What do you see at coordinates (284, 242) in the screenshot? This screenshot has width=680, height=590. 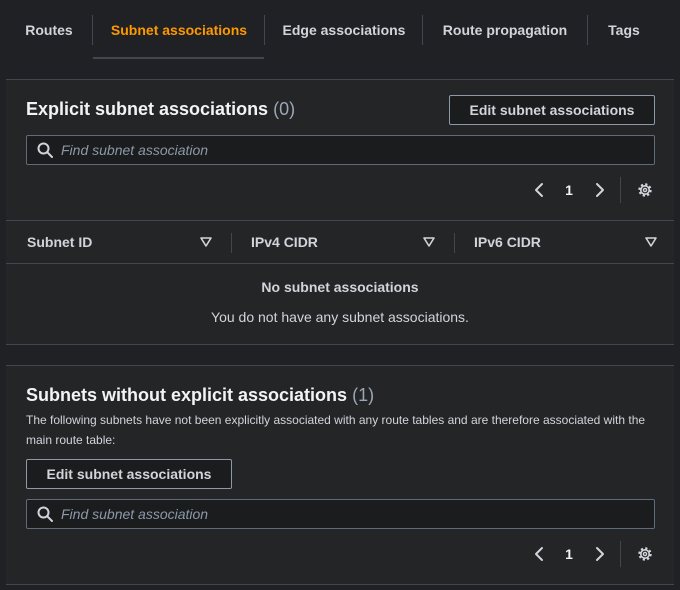 I see `column-ipv4-cidr: IPv4 CIDR` at bounding box center [284, 242].